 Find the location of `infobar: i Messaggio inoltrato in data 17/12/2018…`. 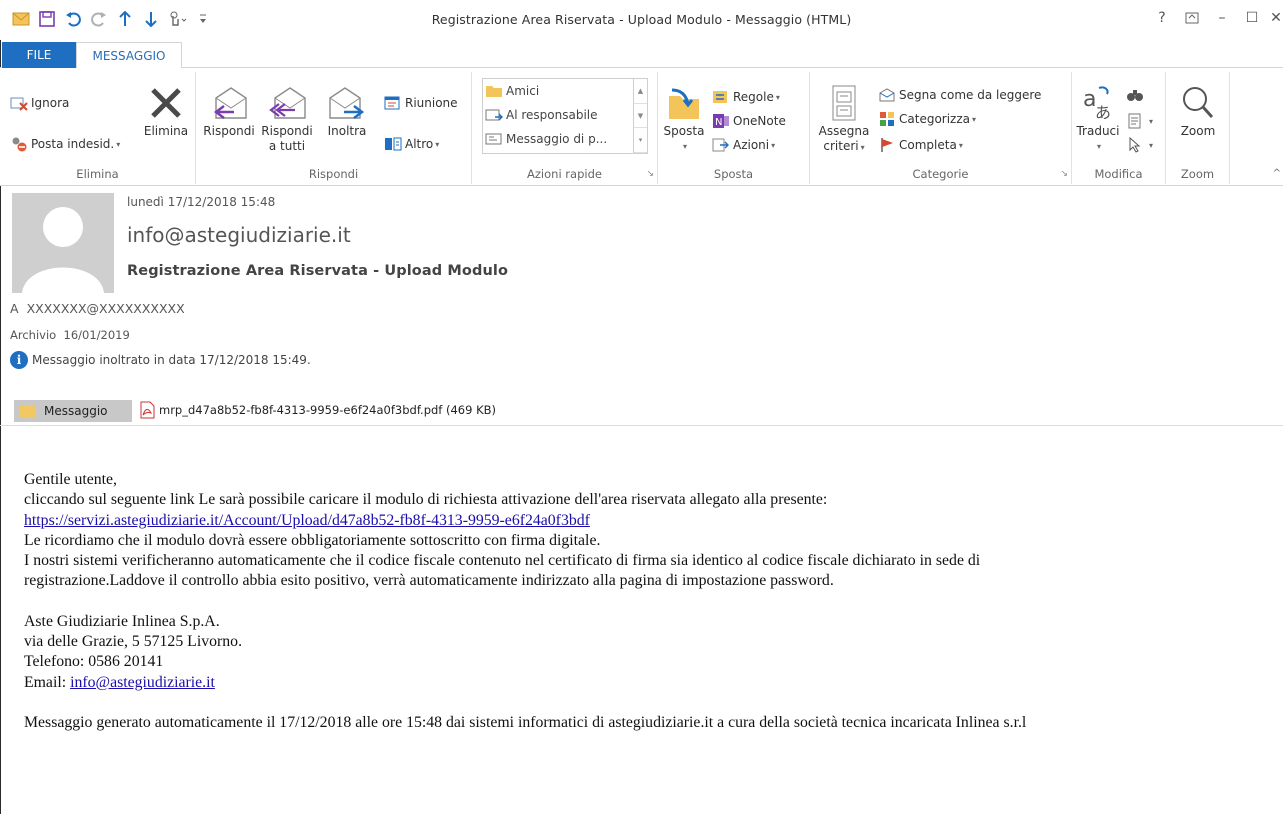

infobar: i Messaggio inoltrato in data 17/12/2018… is located at coordinates (160, 360).